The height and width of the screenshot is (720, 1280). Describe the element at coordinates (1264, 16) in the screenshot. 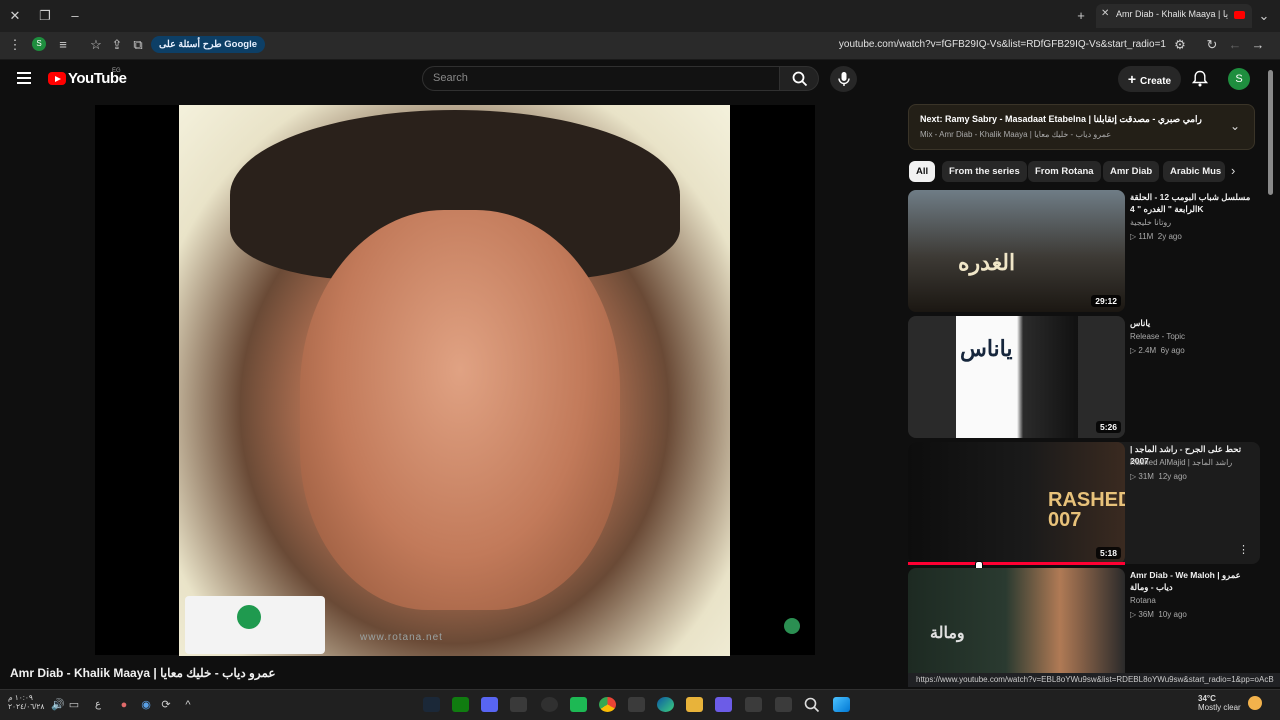

I see `tab-search-icon: ⌄` at that location.